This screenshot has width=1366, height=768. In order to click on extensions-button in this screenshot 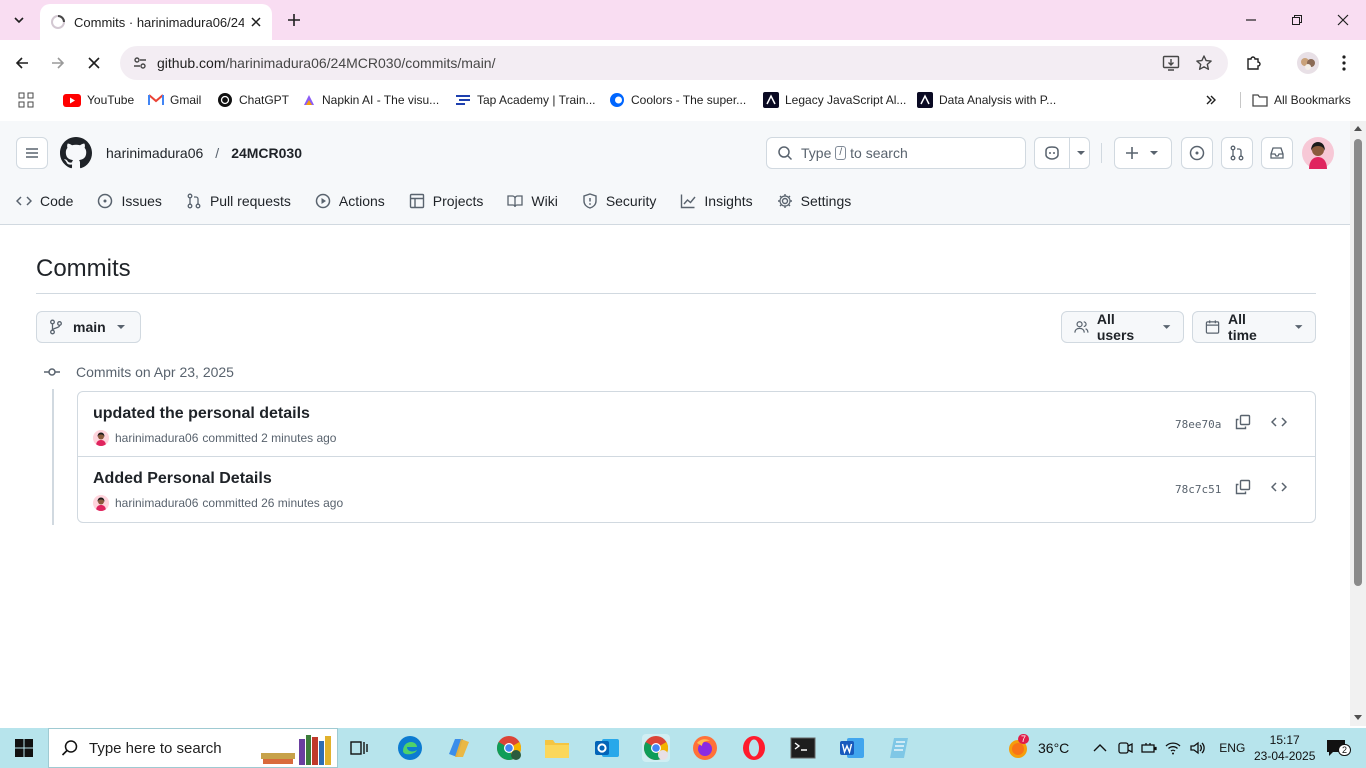, I will do `click(1254, 63)`.